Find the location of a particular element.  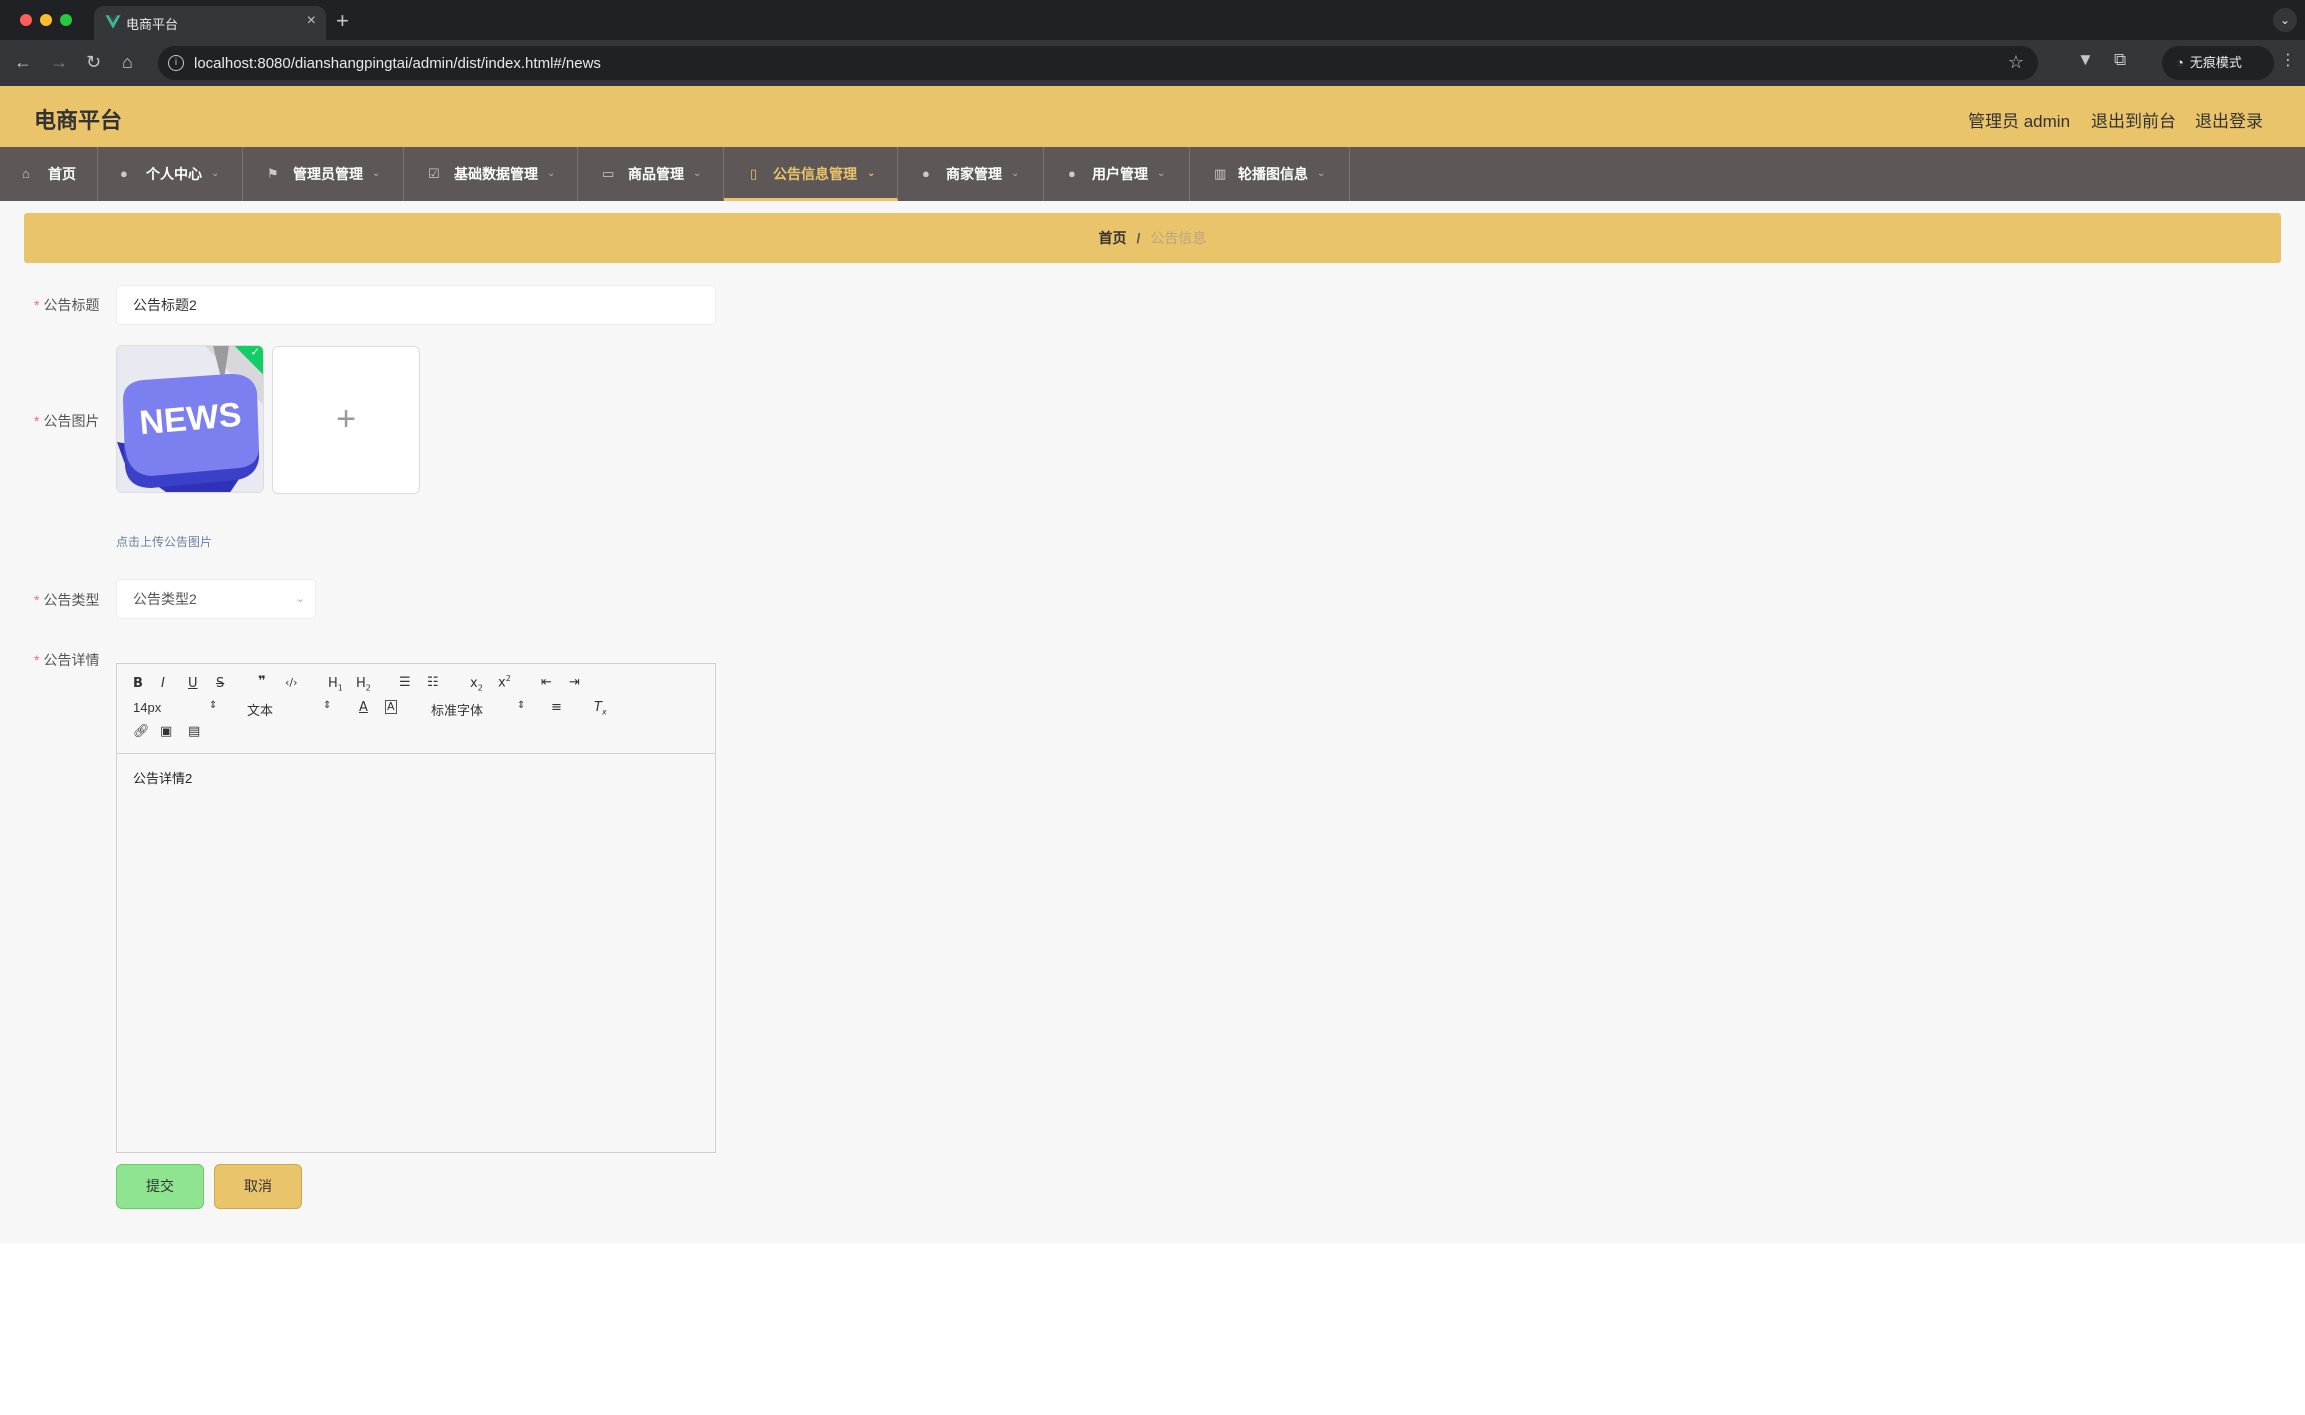

minimize-window-dot is located at coordinates (46, 20).